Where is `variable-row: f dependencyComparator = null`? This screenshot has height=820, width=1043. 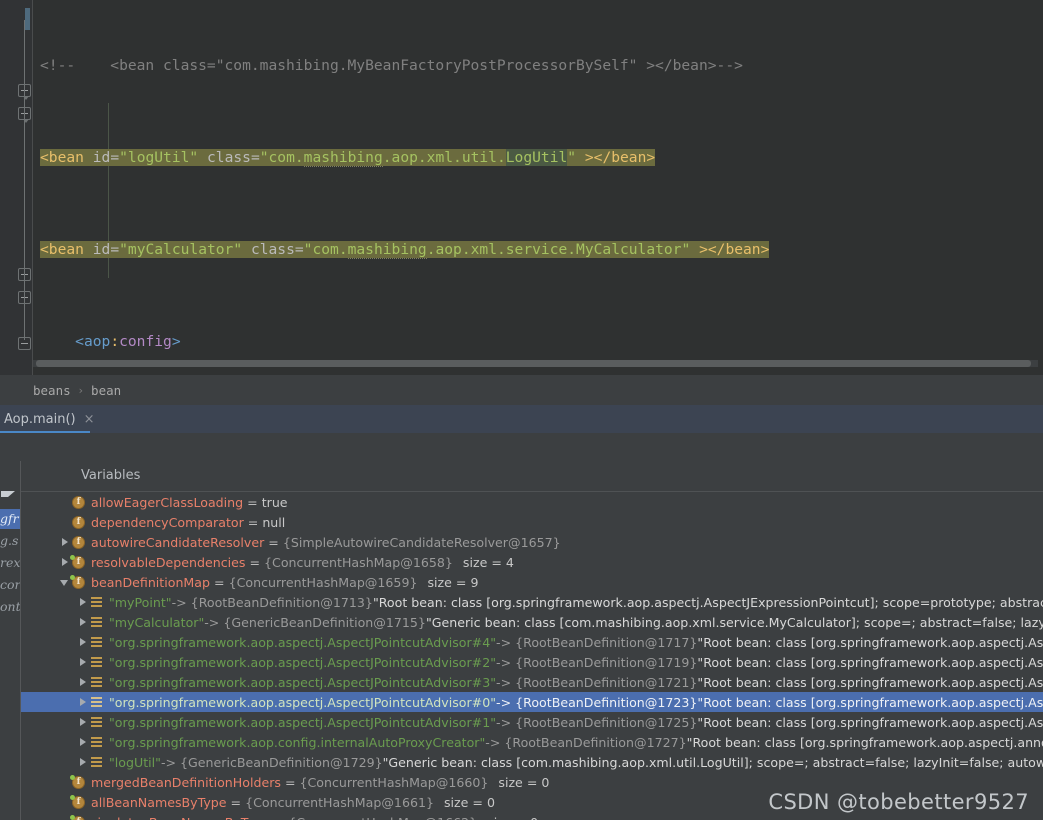
variable-row: f dependencyComparator = null is located at coordinates (532, 522).